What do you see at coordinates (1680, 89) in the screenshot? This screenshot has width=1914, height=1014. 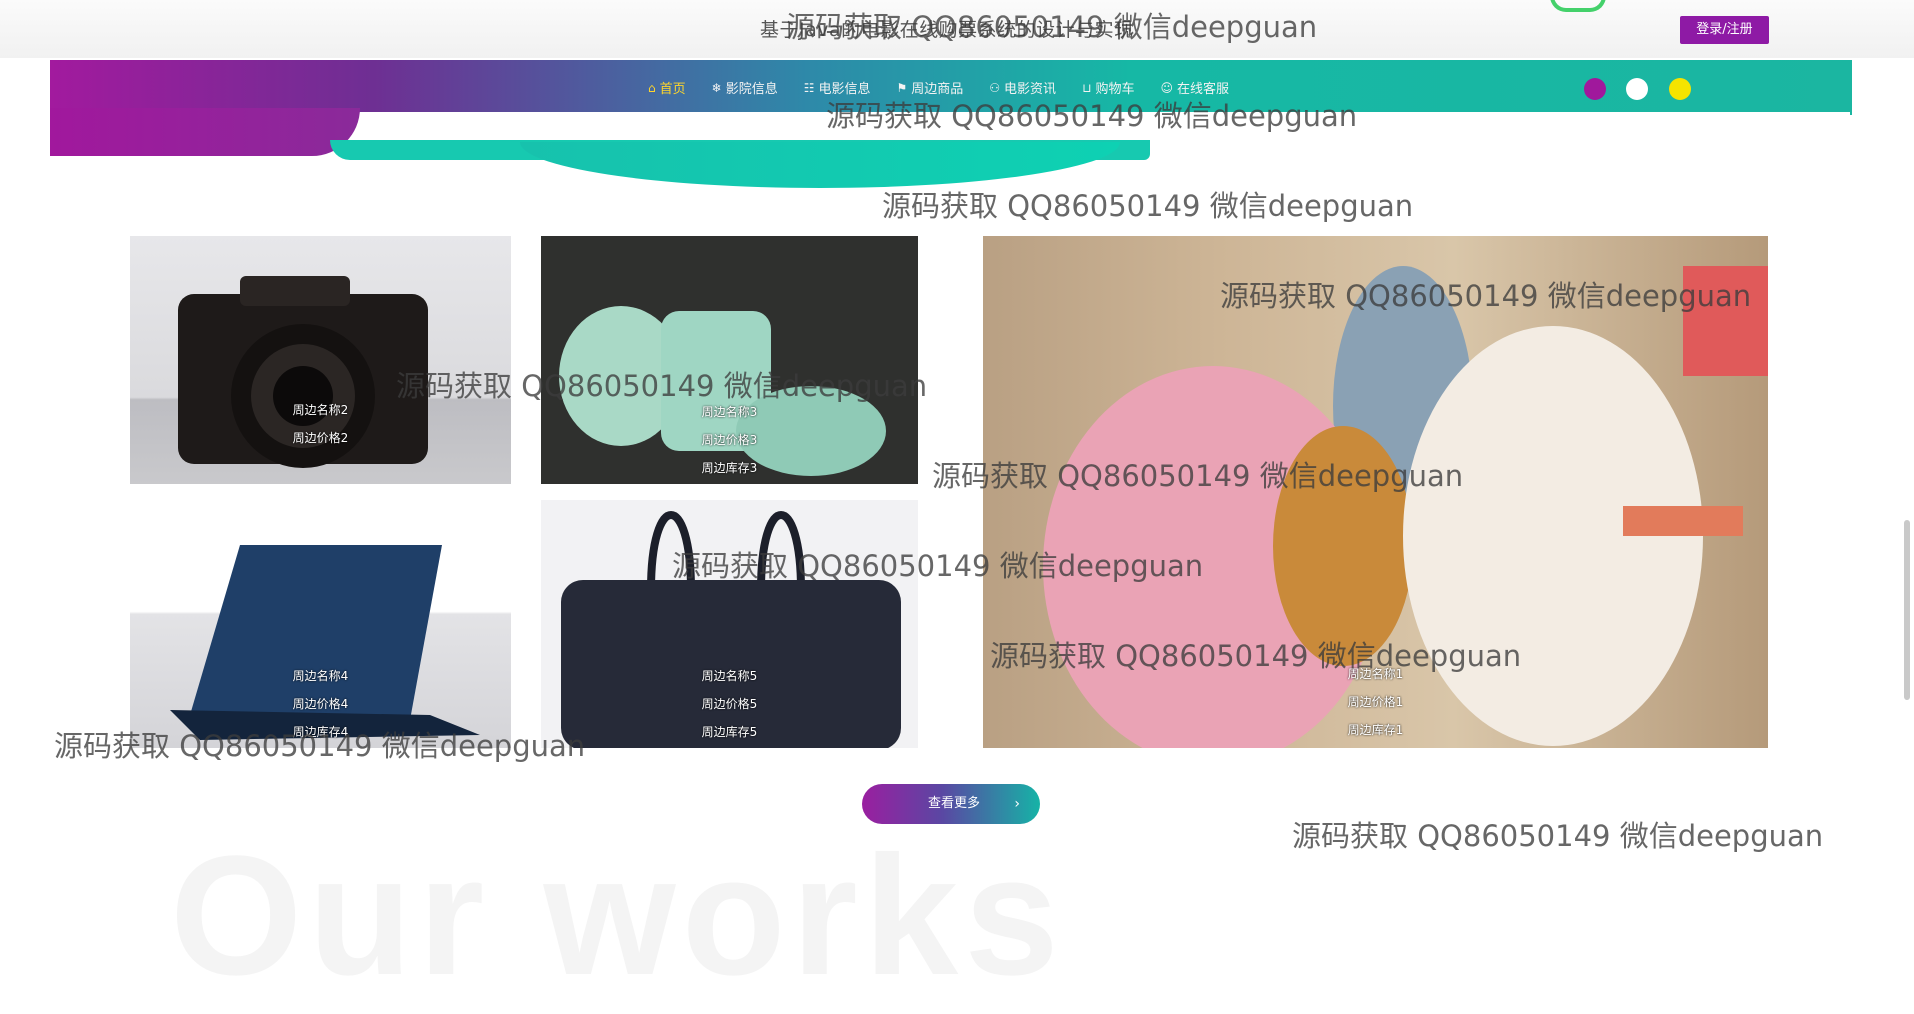 I see `theme-dot-yellow` at bounding box center [1680, 89].